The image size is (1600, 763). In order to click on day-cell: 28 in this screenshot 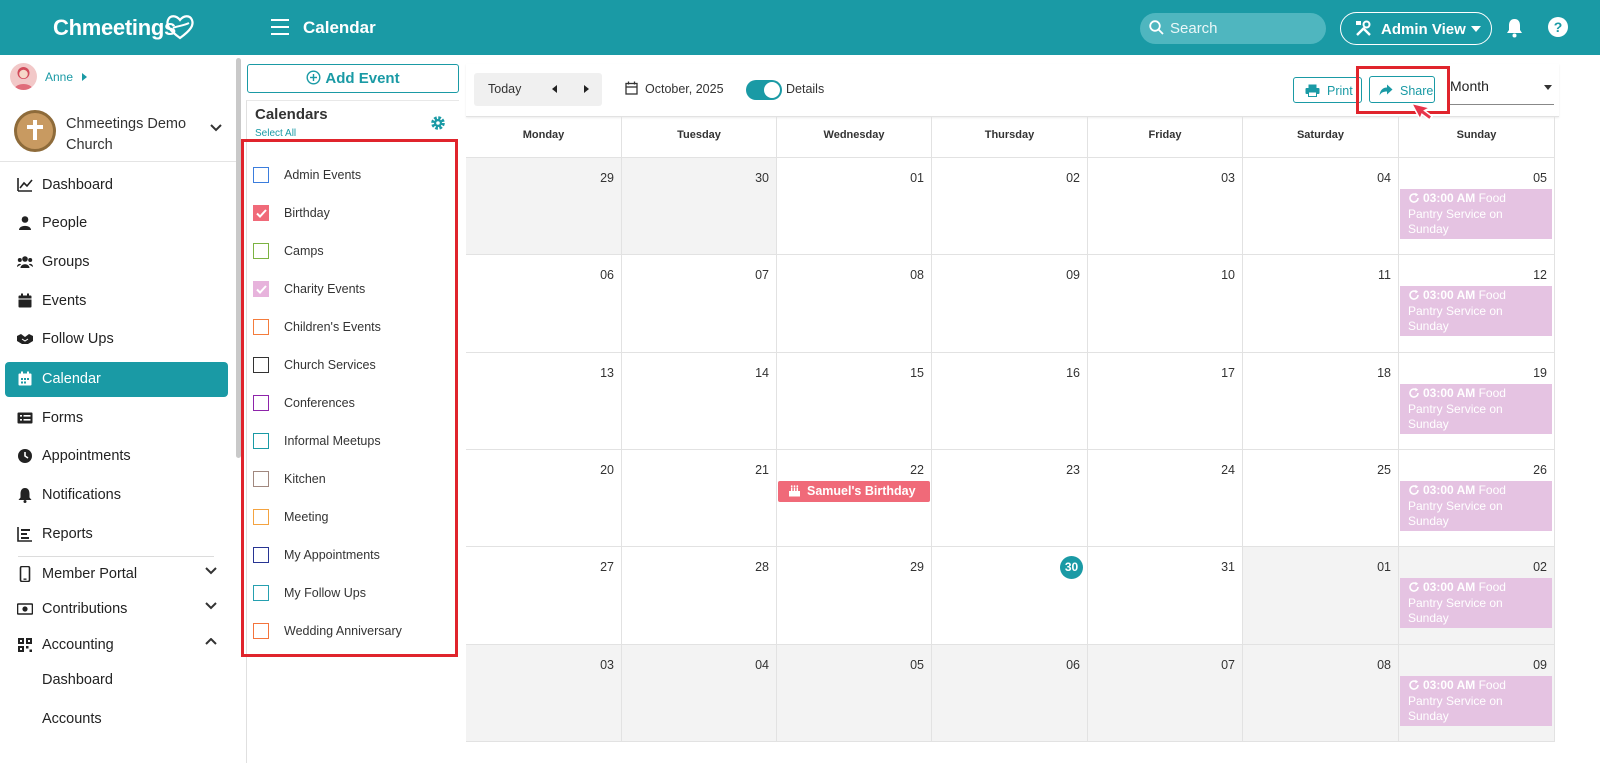, I will do `click(699, 596)`.